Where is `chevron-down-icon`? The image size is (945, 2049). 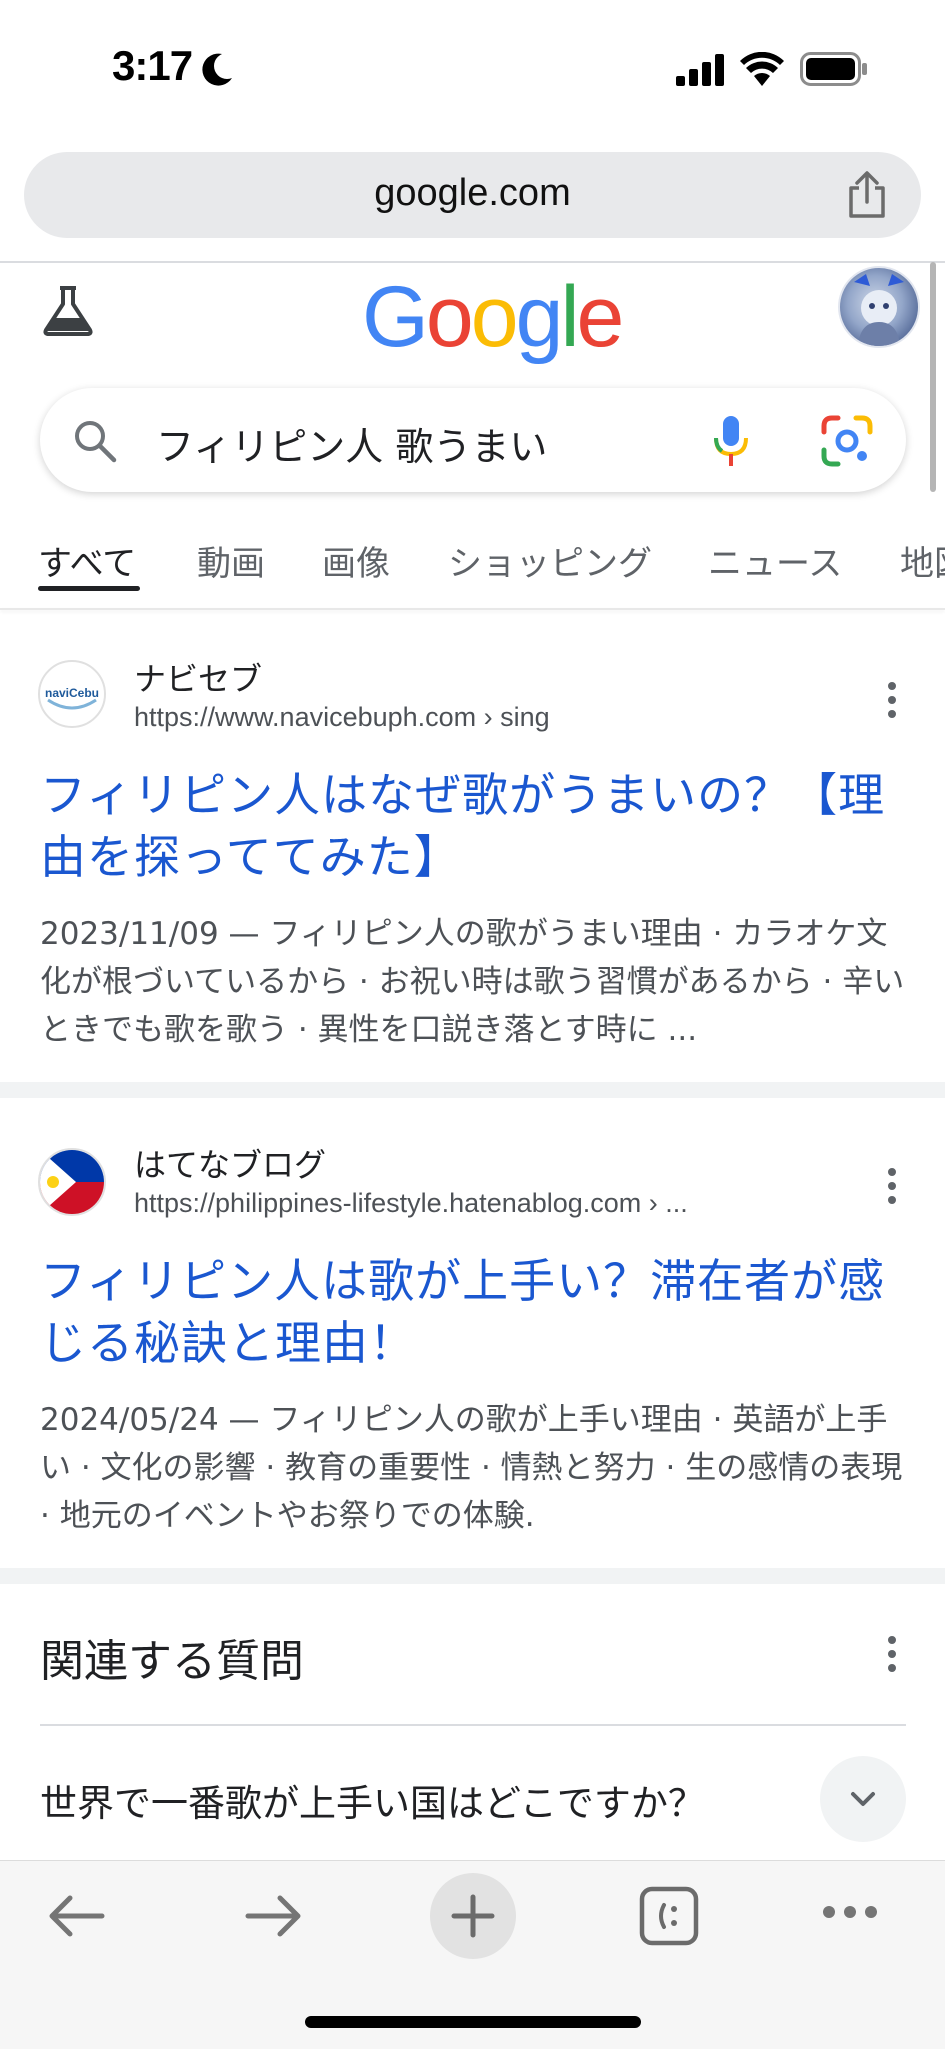 chevron-down-icon is located at coordinates (863, 1799).